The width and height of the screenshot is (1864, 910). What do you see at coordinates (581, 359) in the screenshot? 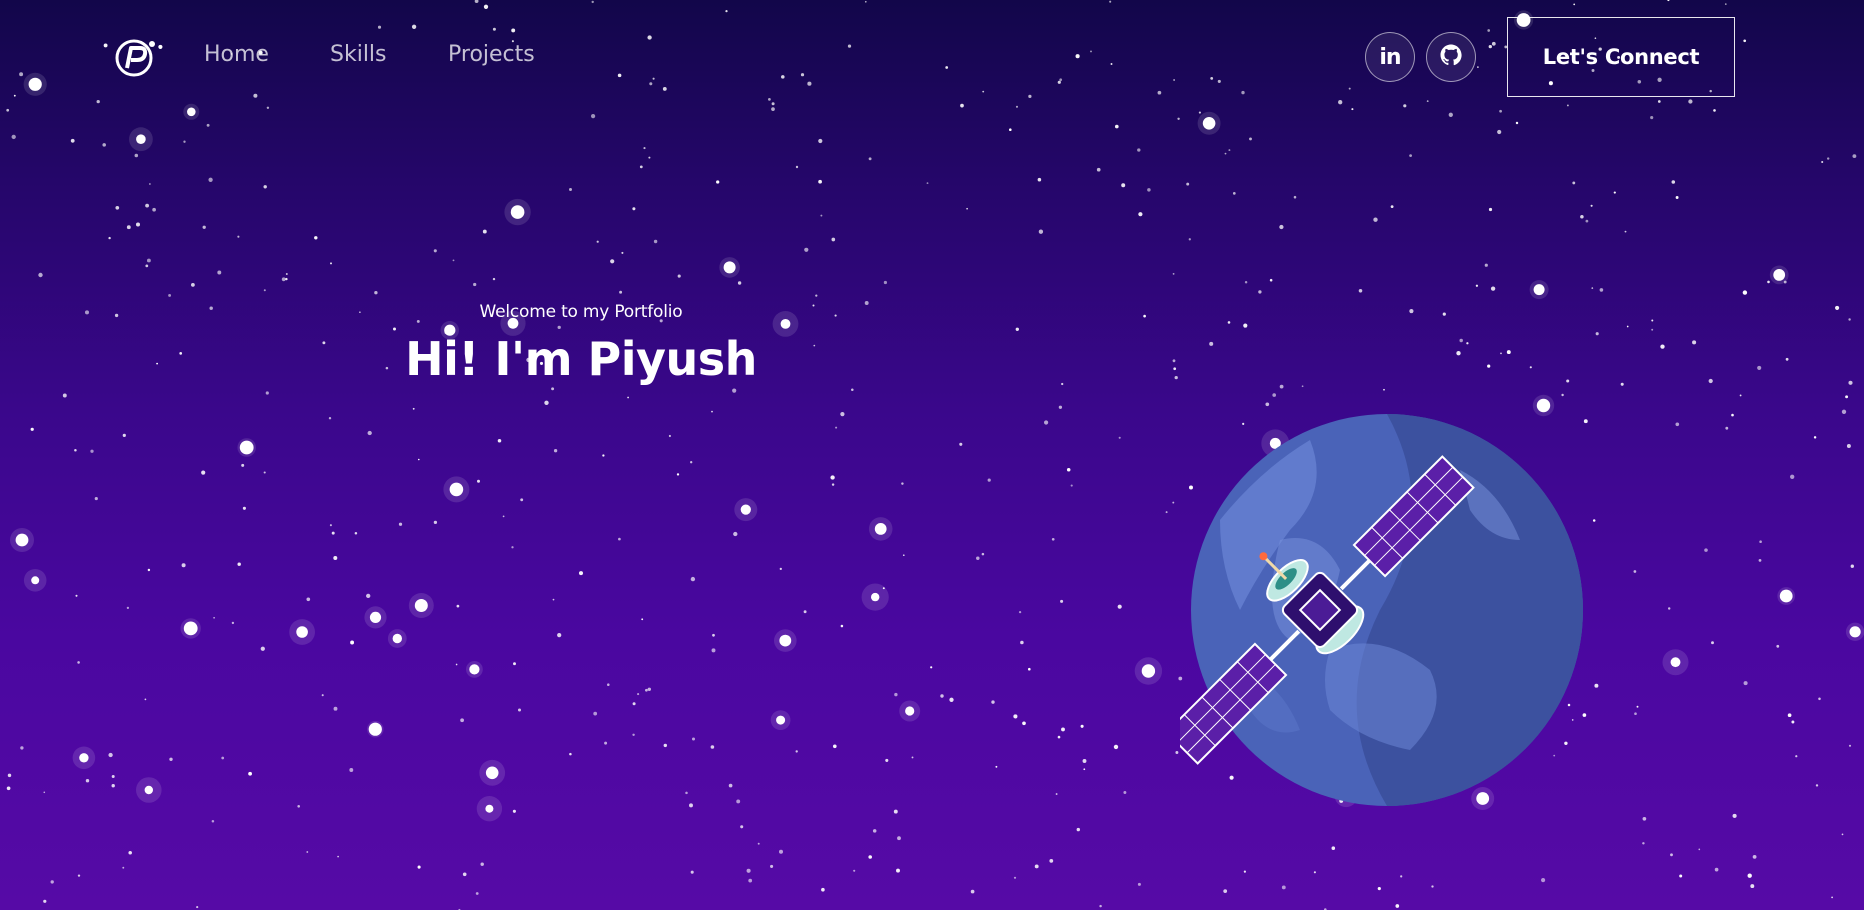
I see `hero-title: Hi! I'm Piyush` at bounding box center [581, 359].